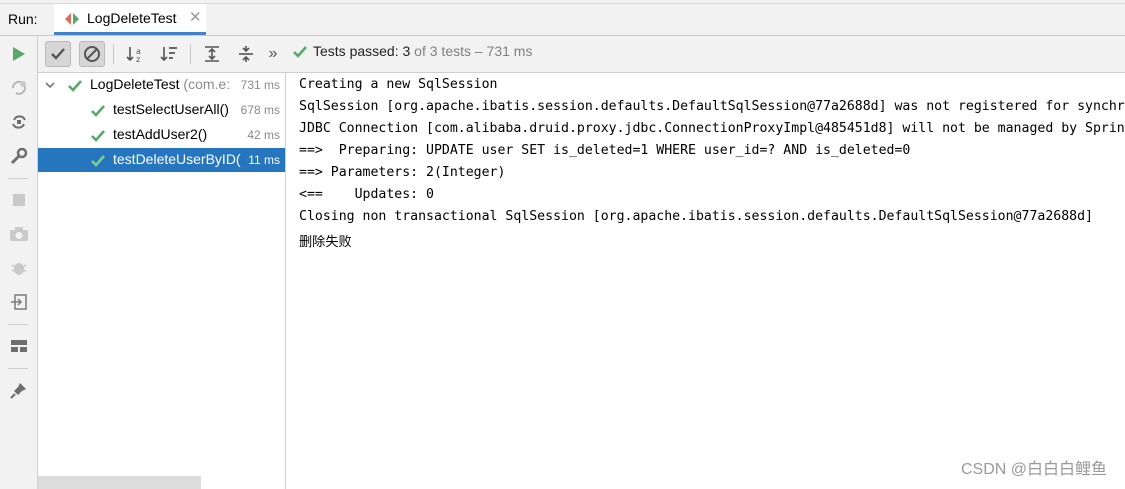  I want to click on test-name: testDeleteUserByID(, so click(177, 159).